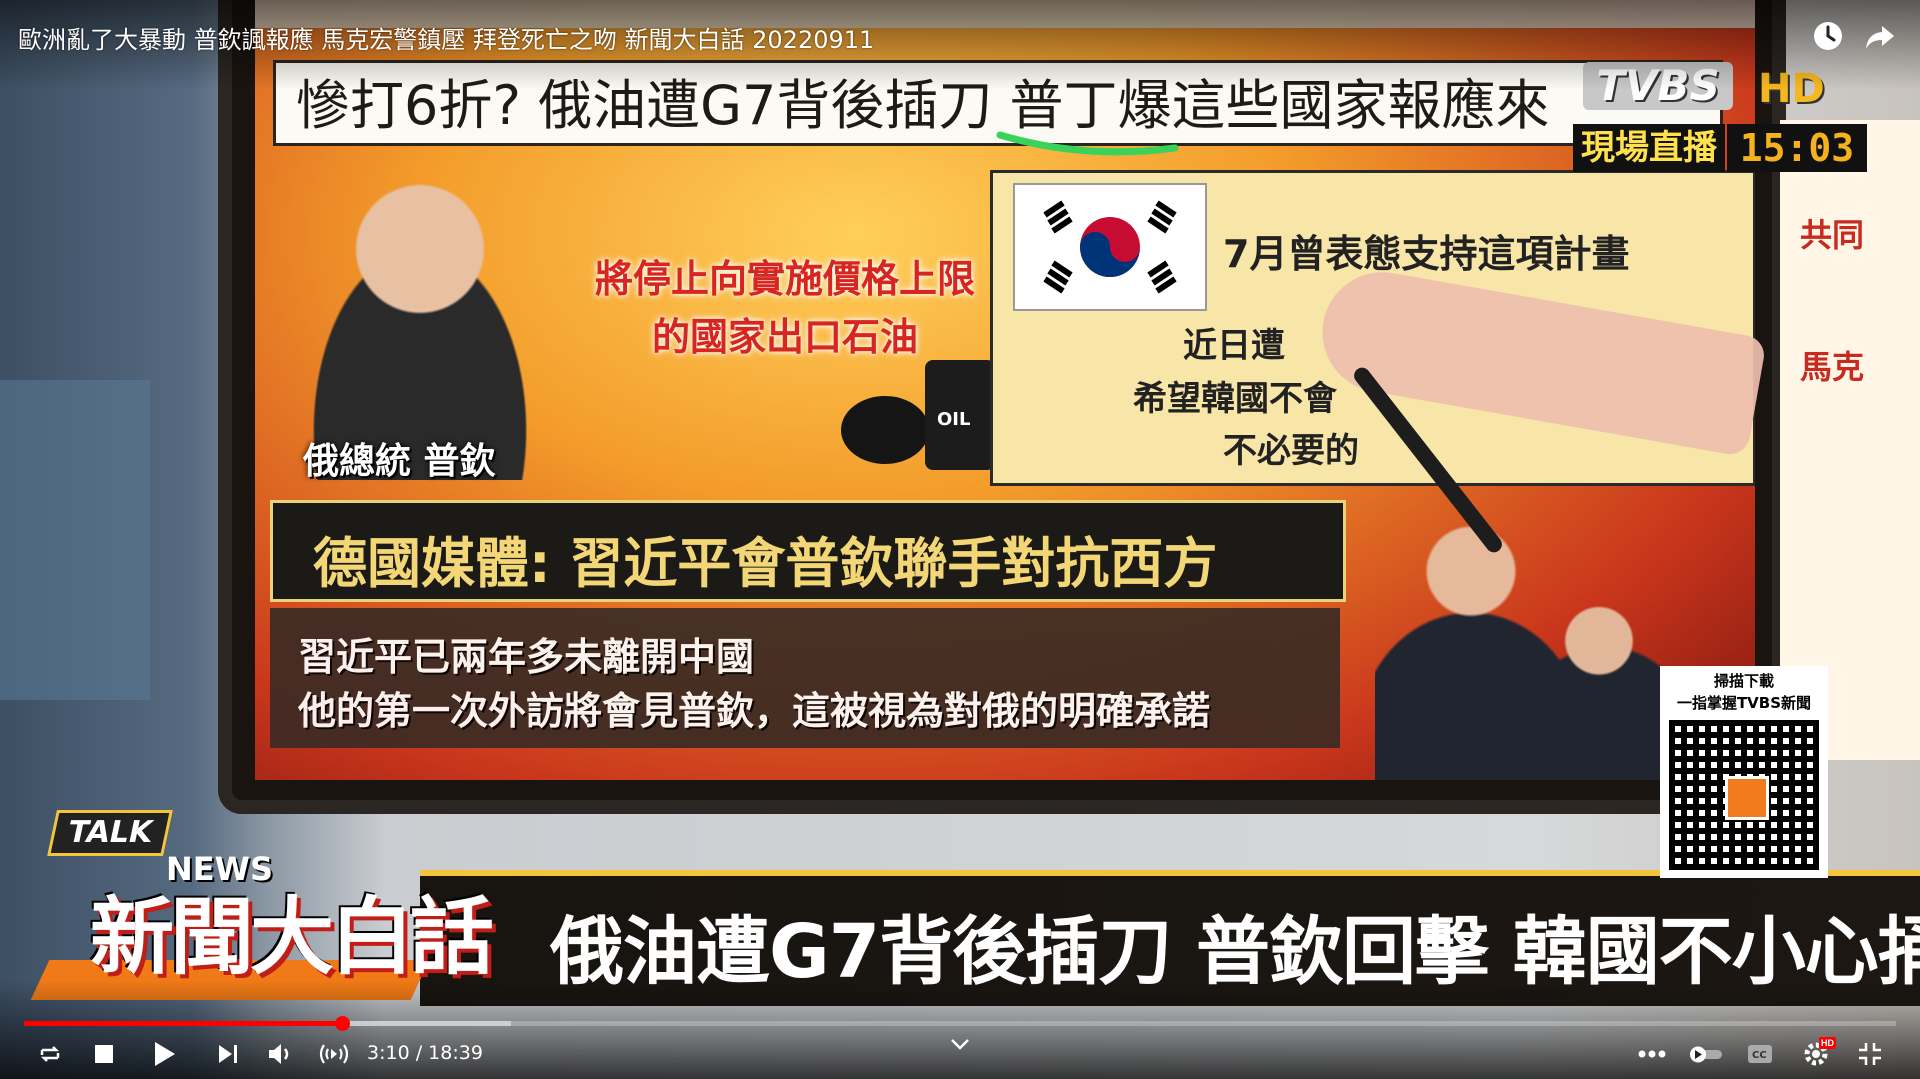 This screenshot has width=1920, height=1079. What do you see at coordinates (784, 279) in the screenshot?
I see `putin-quote-line1: 將停止向實施價格上限` at bounding box center [784, 279].